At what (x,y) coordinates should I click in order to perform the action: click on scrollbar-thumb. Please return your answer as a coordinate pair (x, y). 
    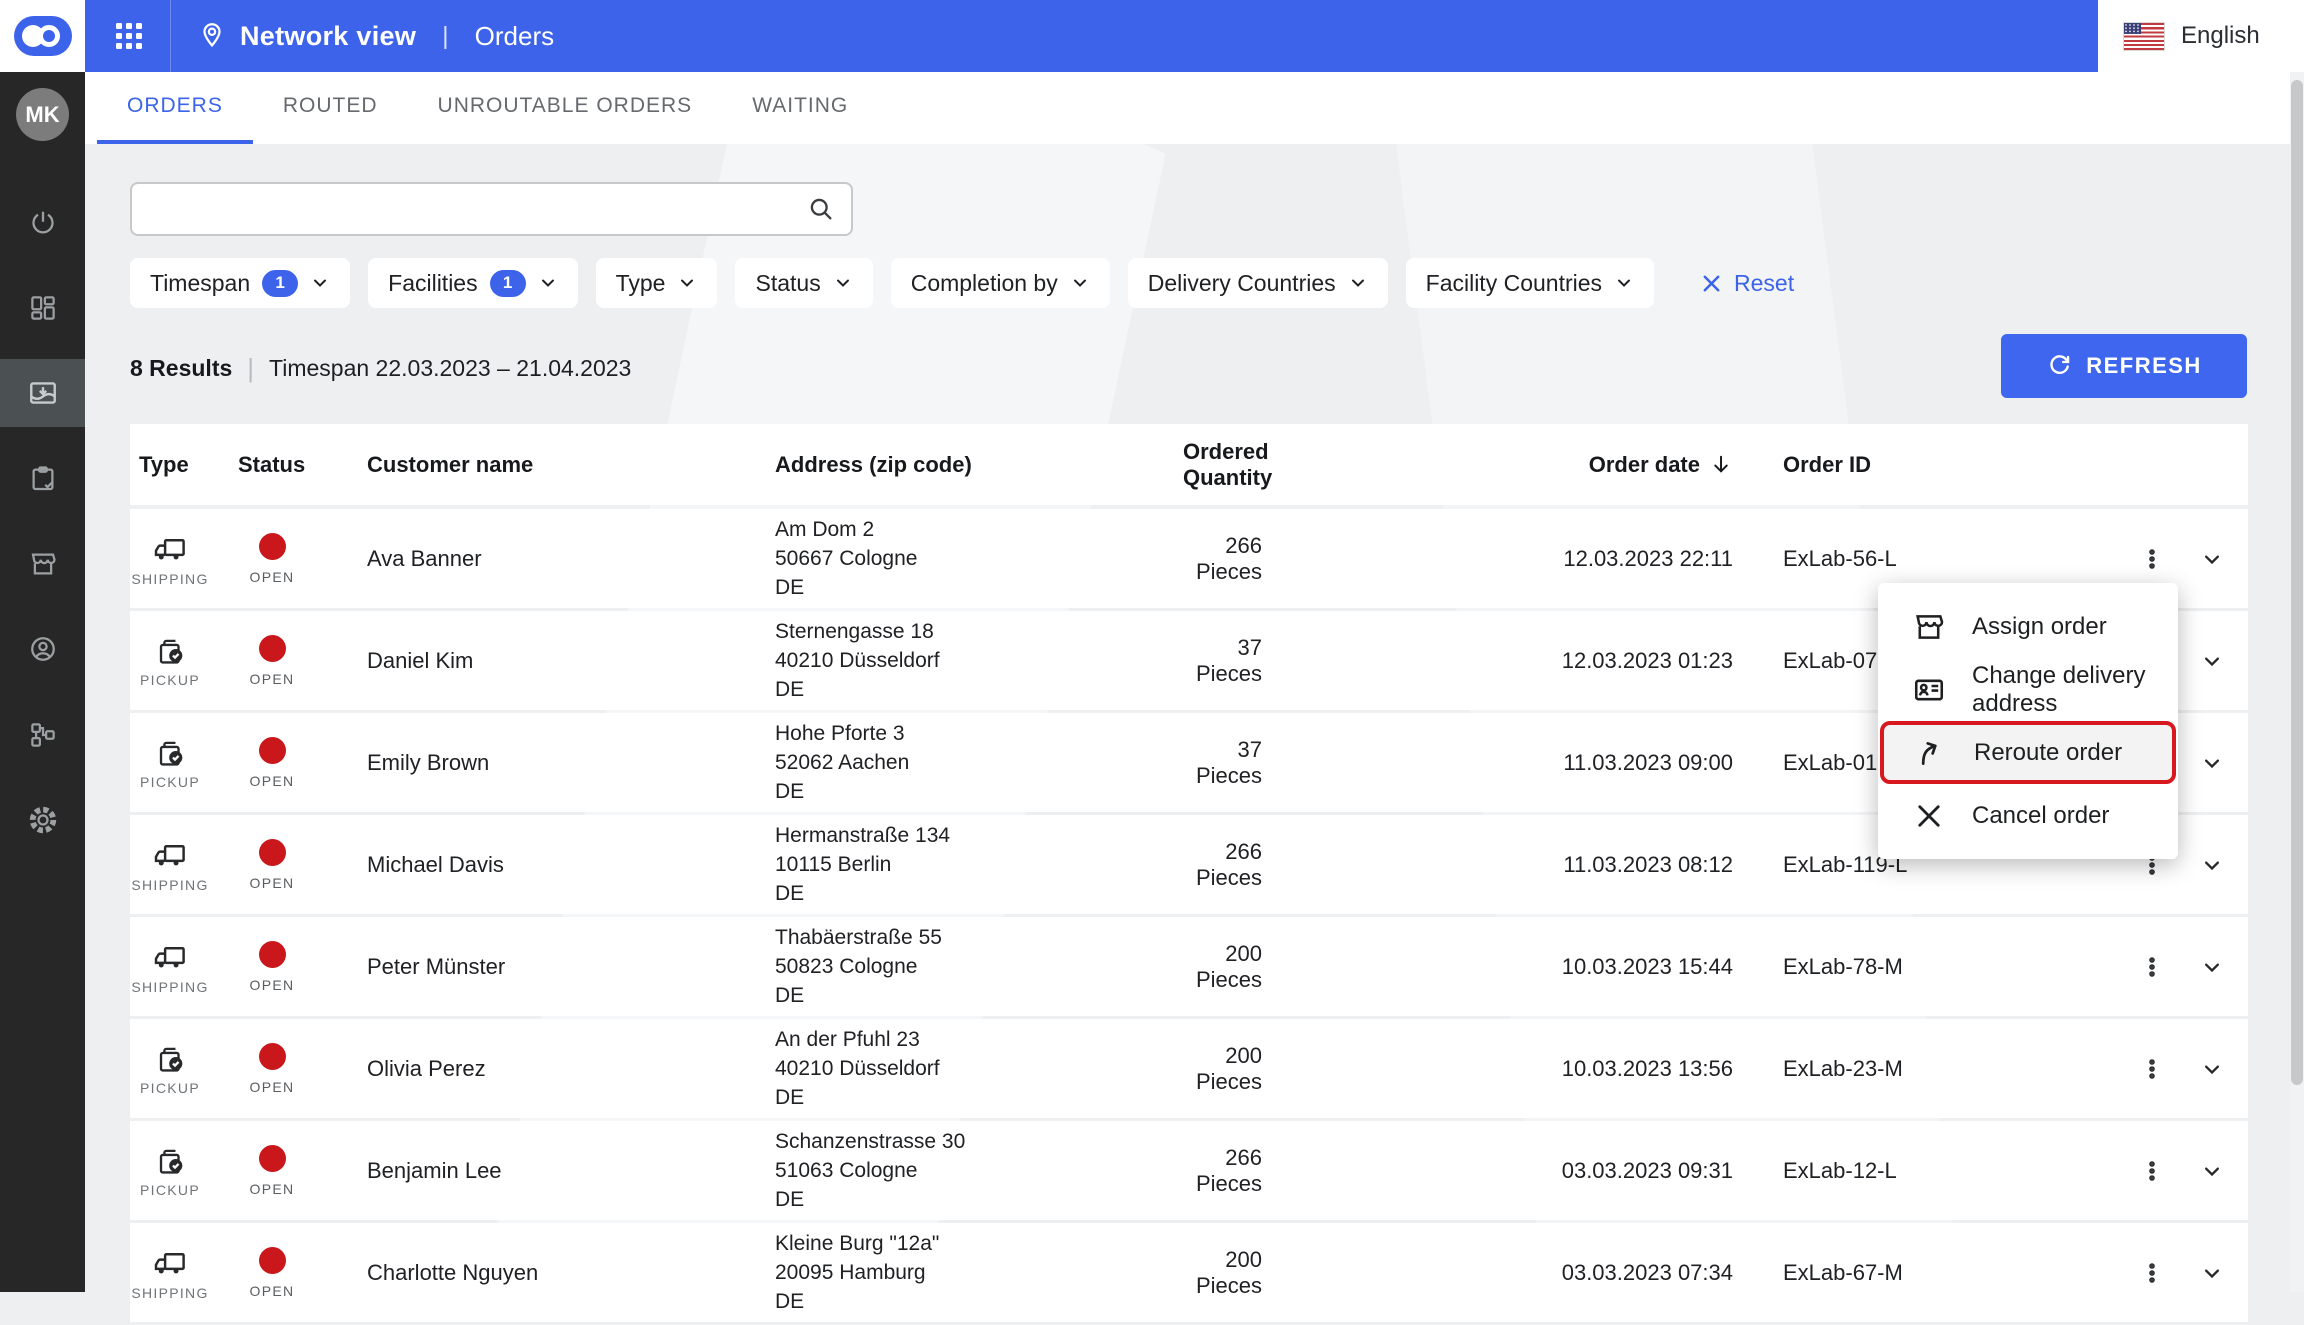
    Looking at the image, I should click on (2297, 582).